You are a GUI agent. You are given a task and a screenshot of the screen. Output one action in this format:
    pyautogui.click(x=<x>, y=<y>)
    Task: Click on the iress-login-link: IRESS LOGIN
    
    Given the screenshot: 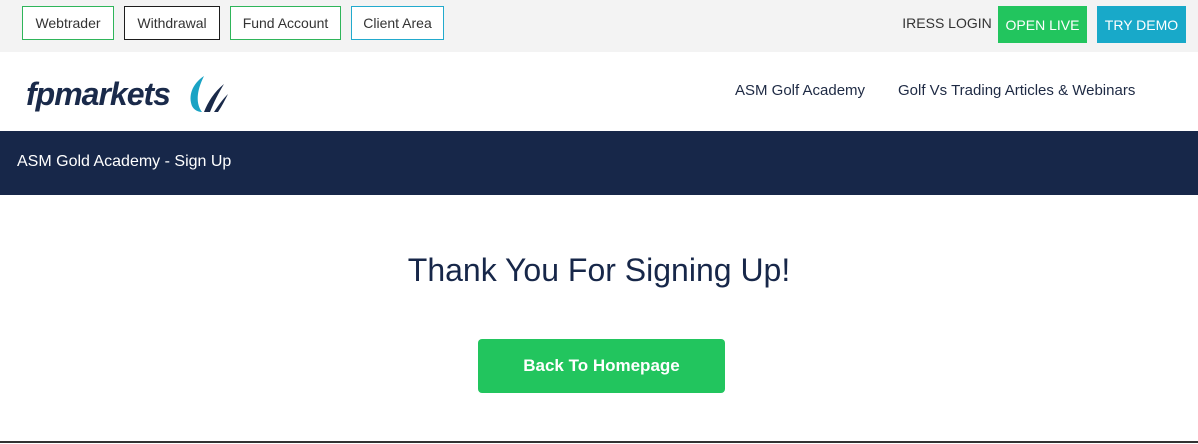 What is the action you would take?
    pyautogui.click(x=947, y=23)
    